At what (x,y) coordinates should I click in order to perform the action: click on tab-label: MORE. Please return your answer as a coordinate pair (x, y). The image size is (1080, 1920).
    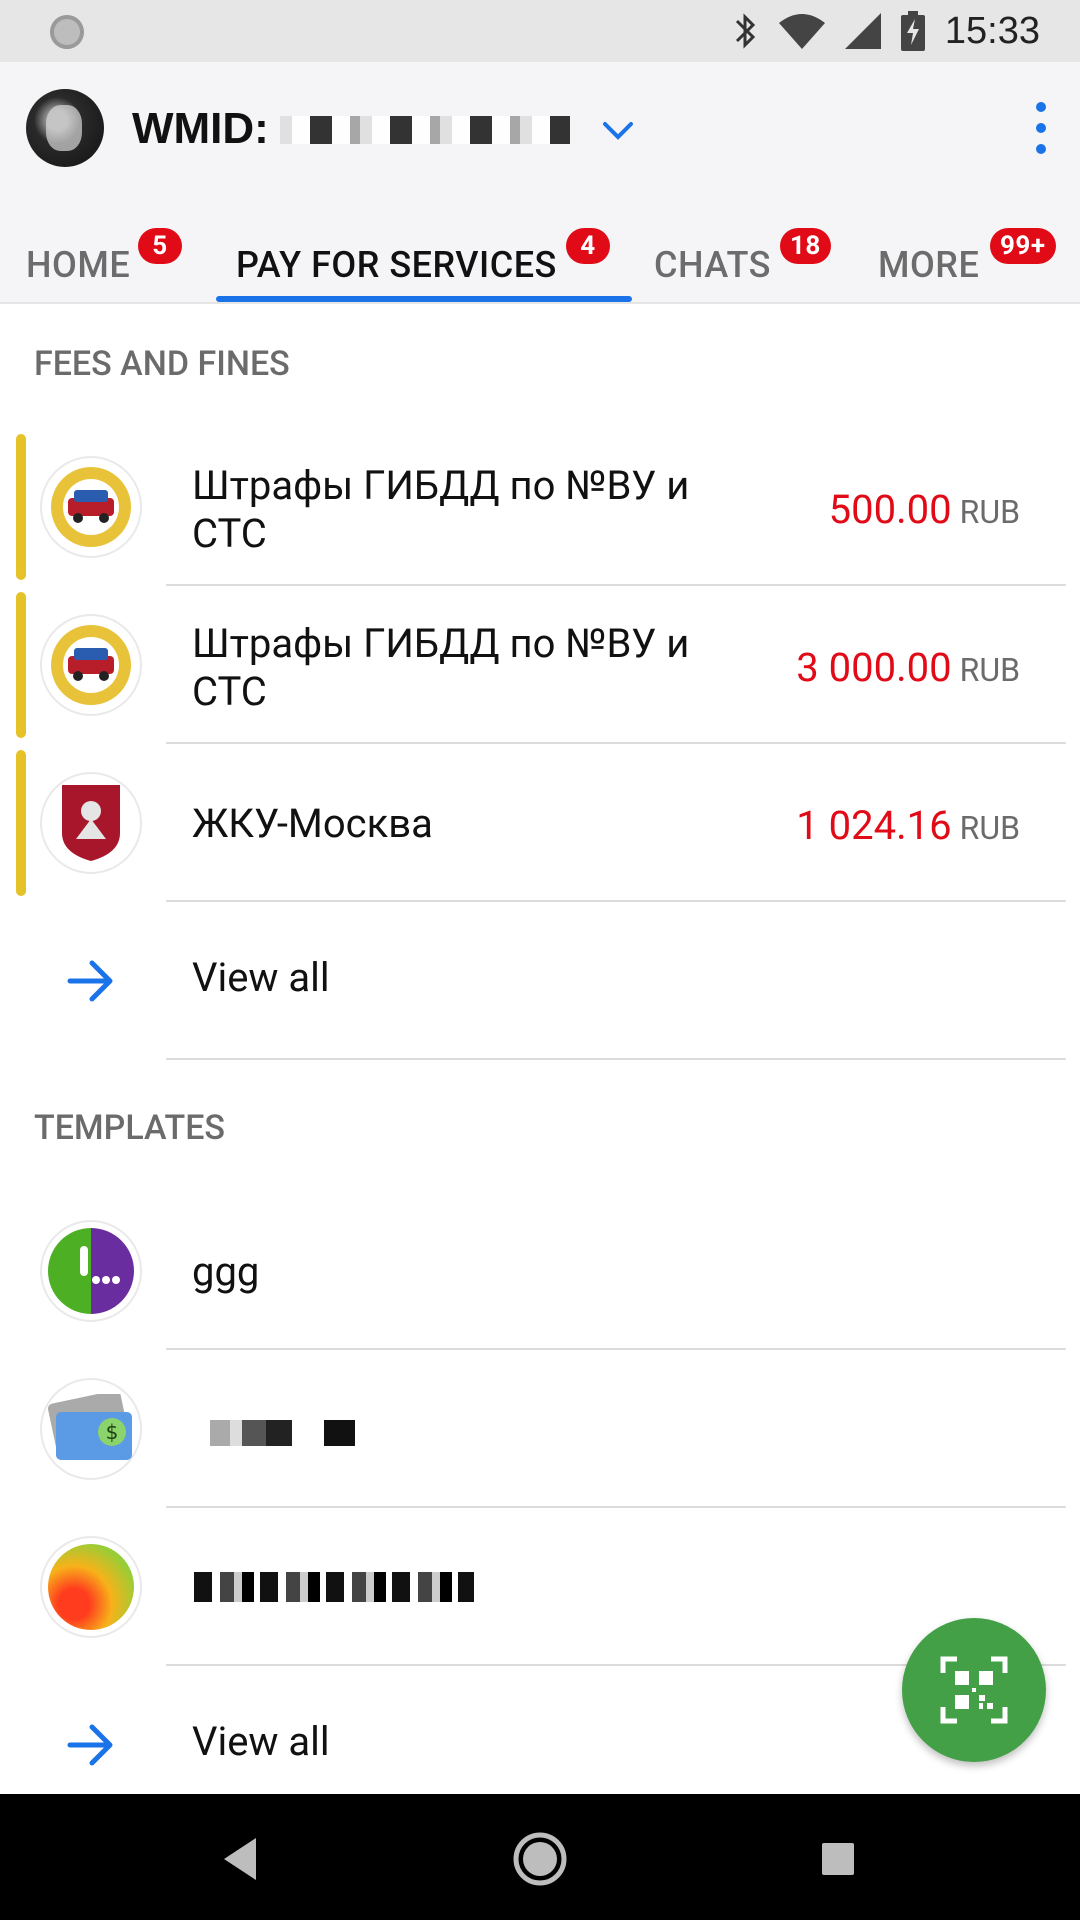
    Looking at the image, I should click on (929, 265).